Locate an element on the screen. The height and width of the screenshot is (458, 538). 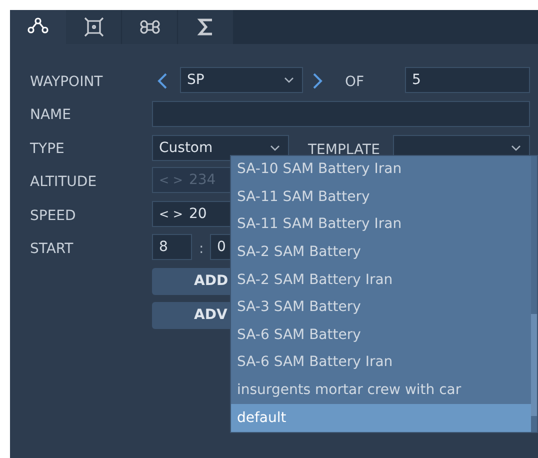
field-value: 0 is located at coordinates (221, 247).